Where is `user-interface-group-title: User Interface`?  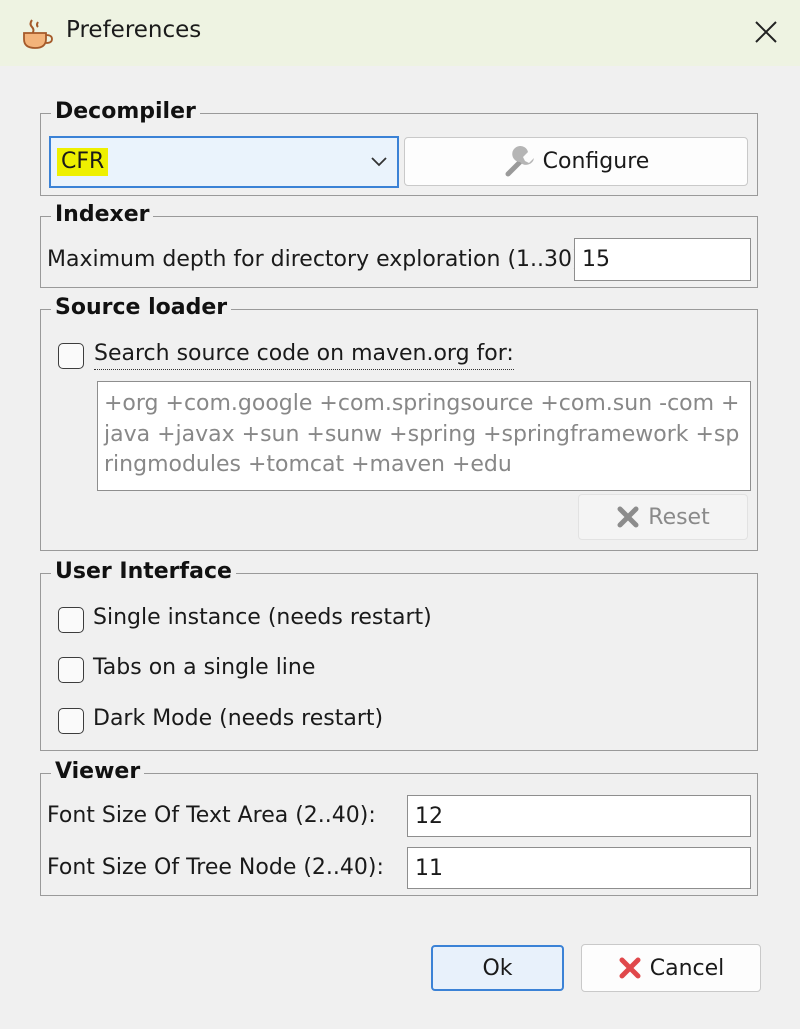
user-interface-group-title: User Interface is located at coordinates (143, 572).